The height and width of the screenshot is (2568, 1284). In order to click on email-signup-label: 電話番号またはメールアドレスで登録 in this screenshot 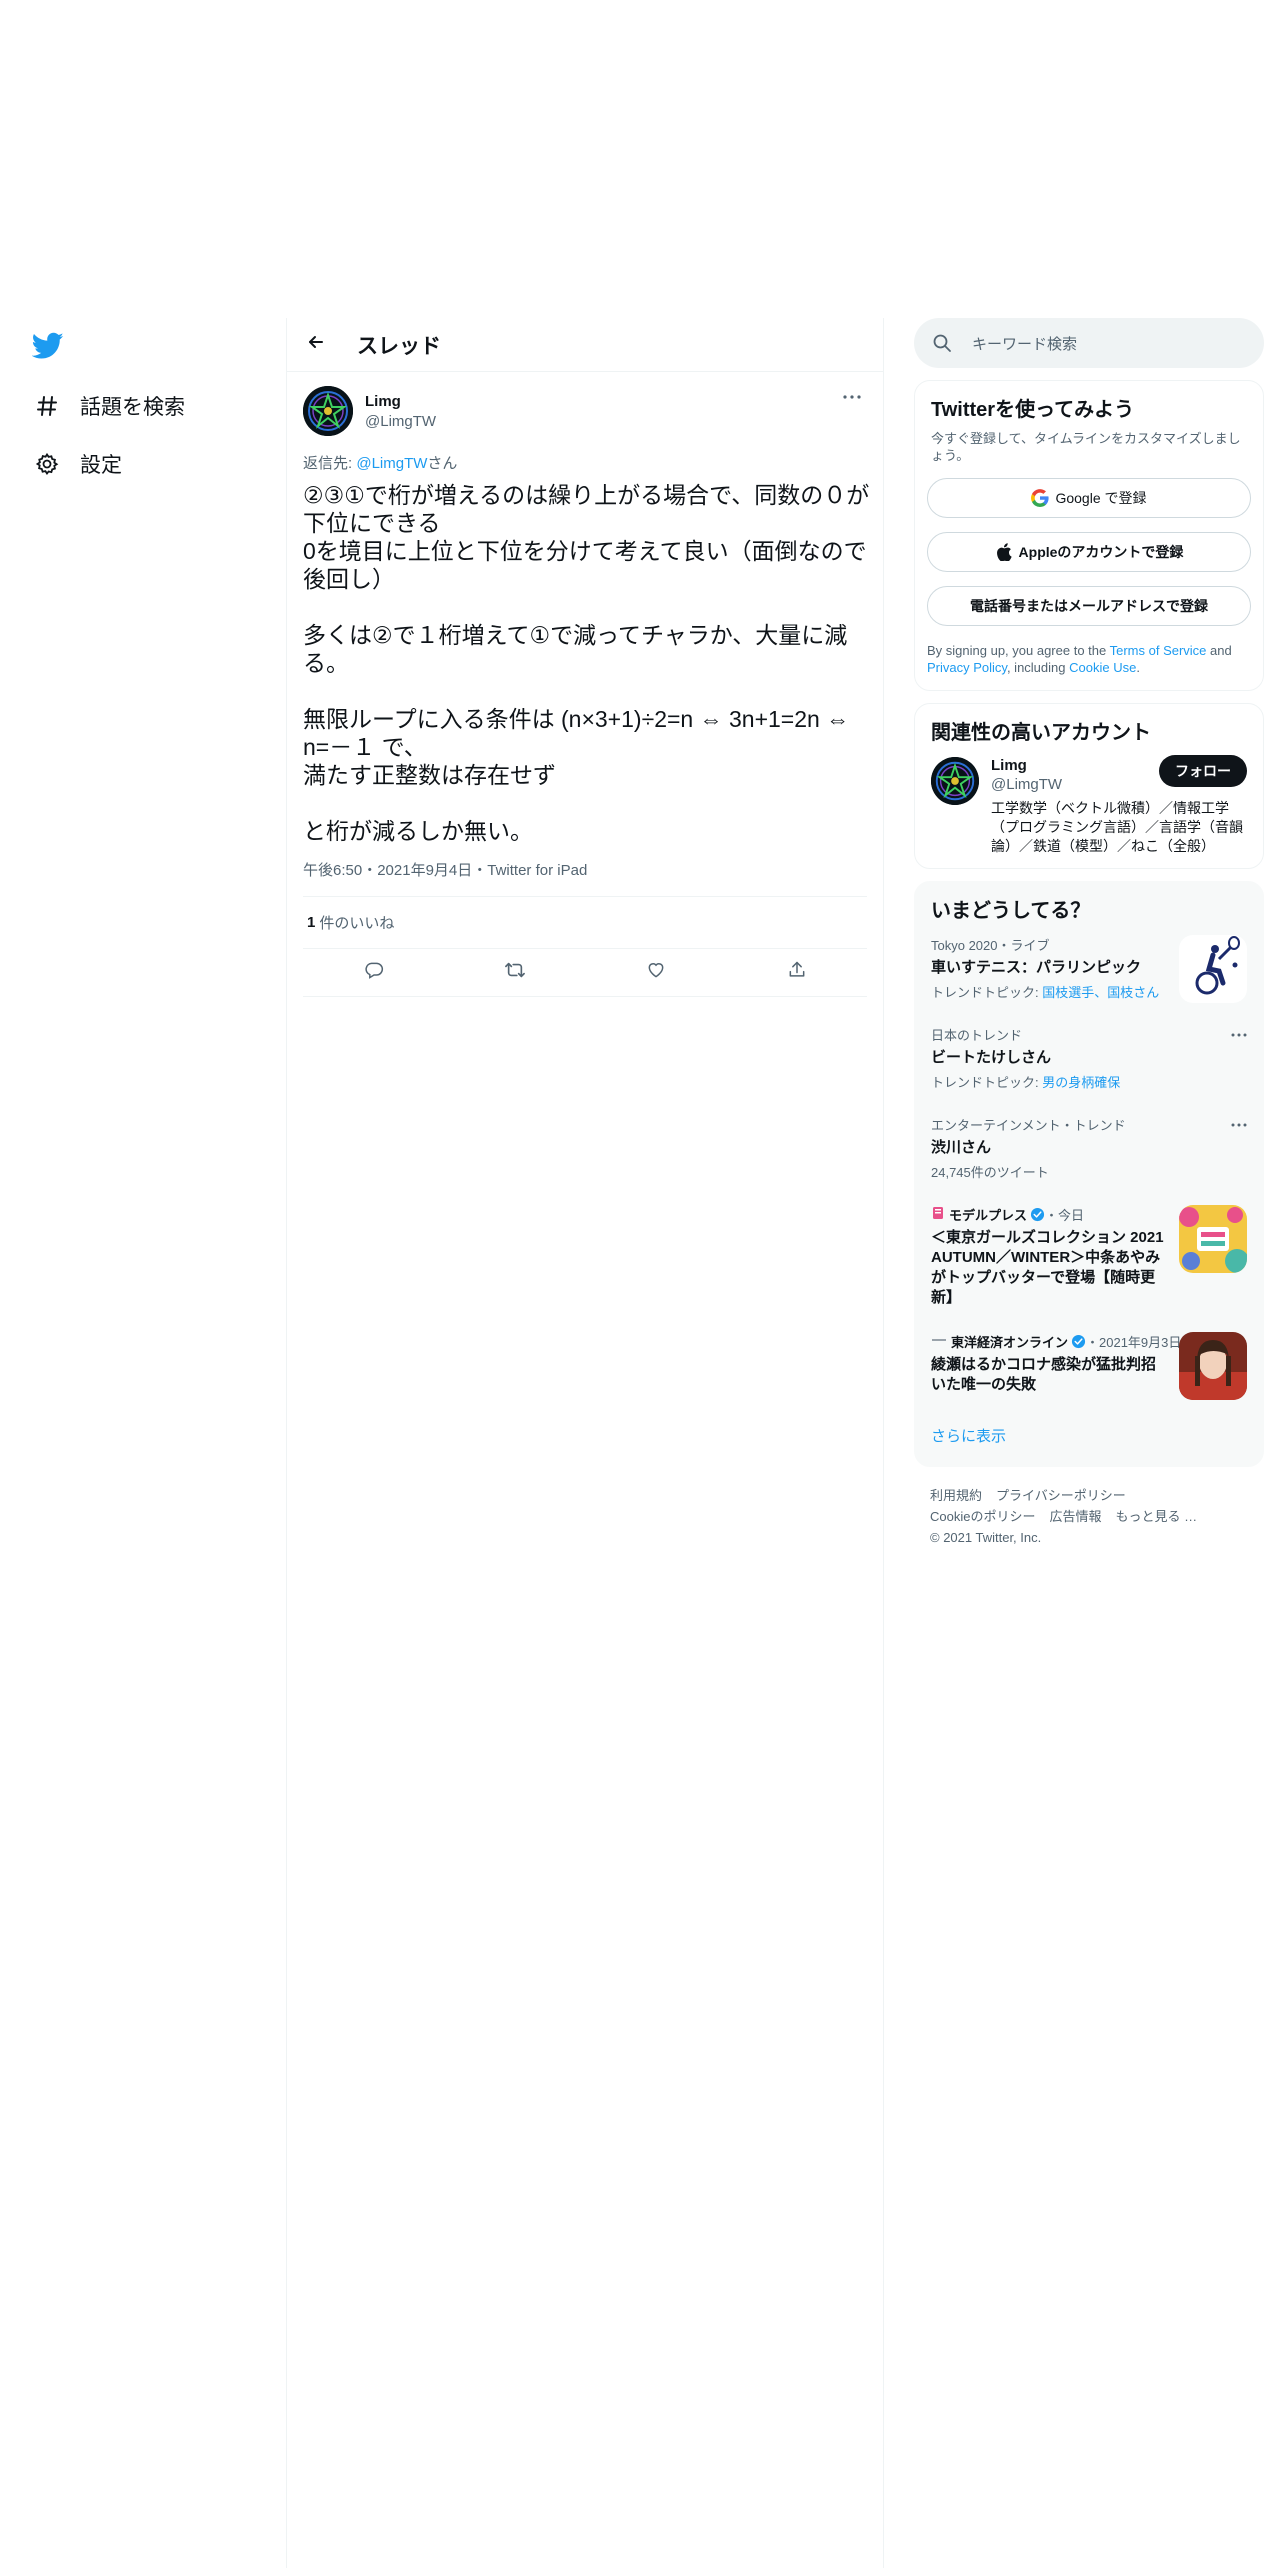, I will do `click(1089, 606)`.